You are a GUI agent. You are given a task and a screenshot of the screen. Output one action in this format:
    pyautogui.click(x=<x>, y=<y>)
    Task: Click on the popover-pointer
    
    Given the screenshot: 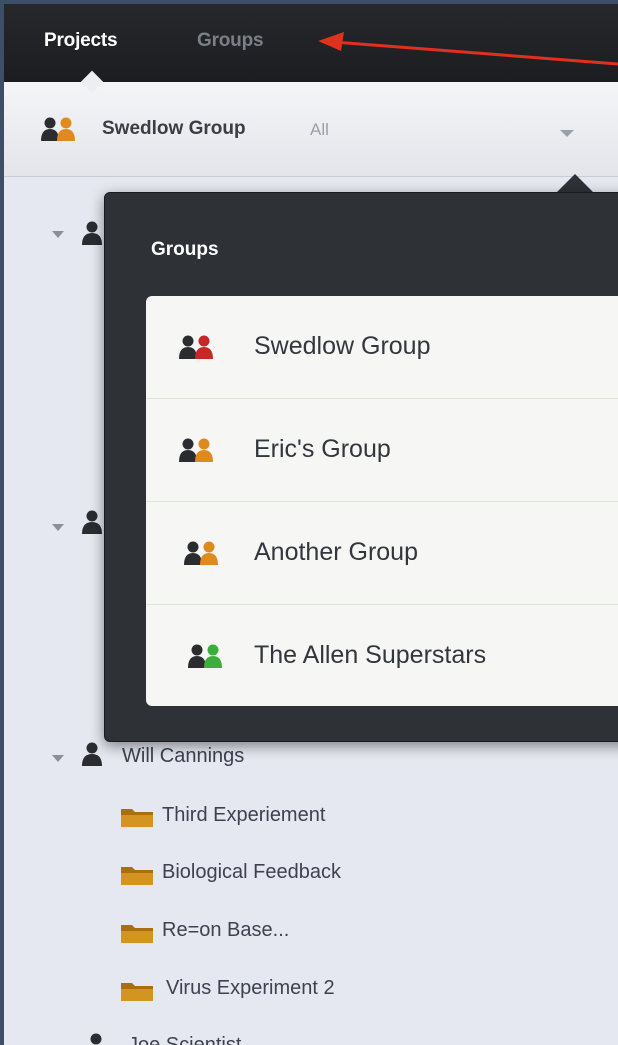 What is the action you would take?
    pyautogui.click(x=575, y=184)
    